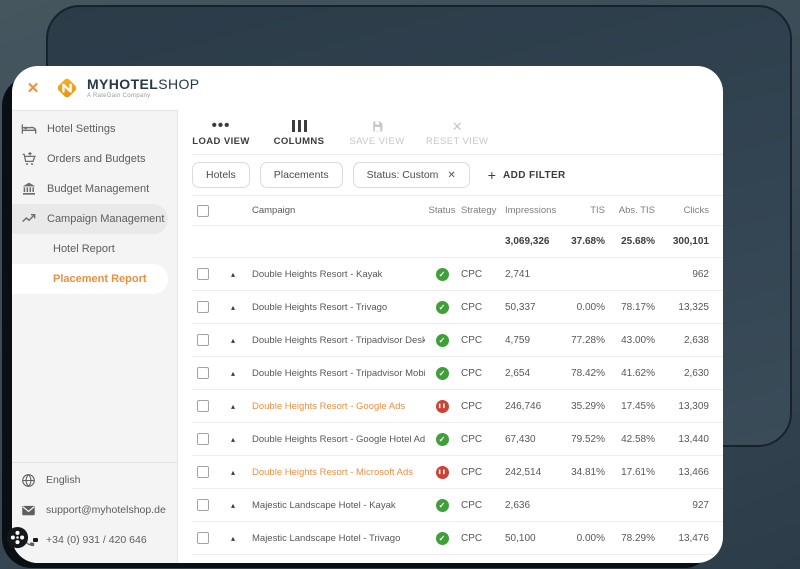 The image size is (800, 569). Describe the element at coordinates (377, 133) in the screenshot. I see `save-view-button: SAVE VIEW` at that location.